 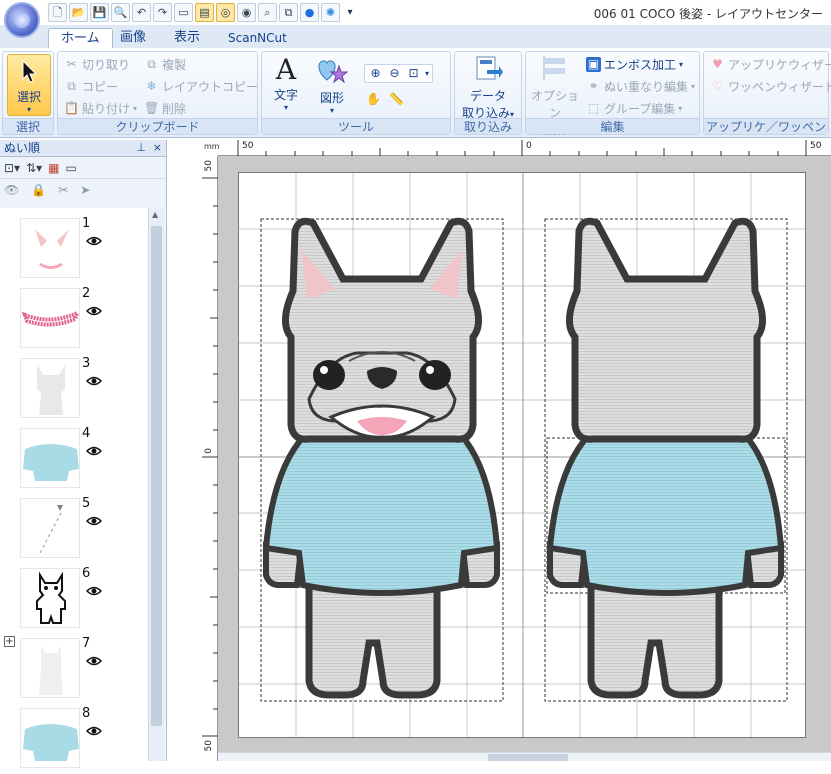 I want to click on stitch-overlap-button: ⚭ ぬい重なり編集 ▾, so click(x=640, y=86).